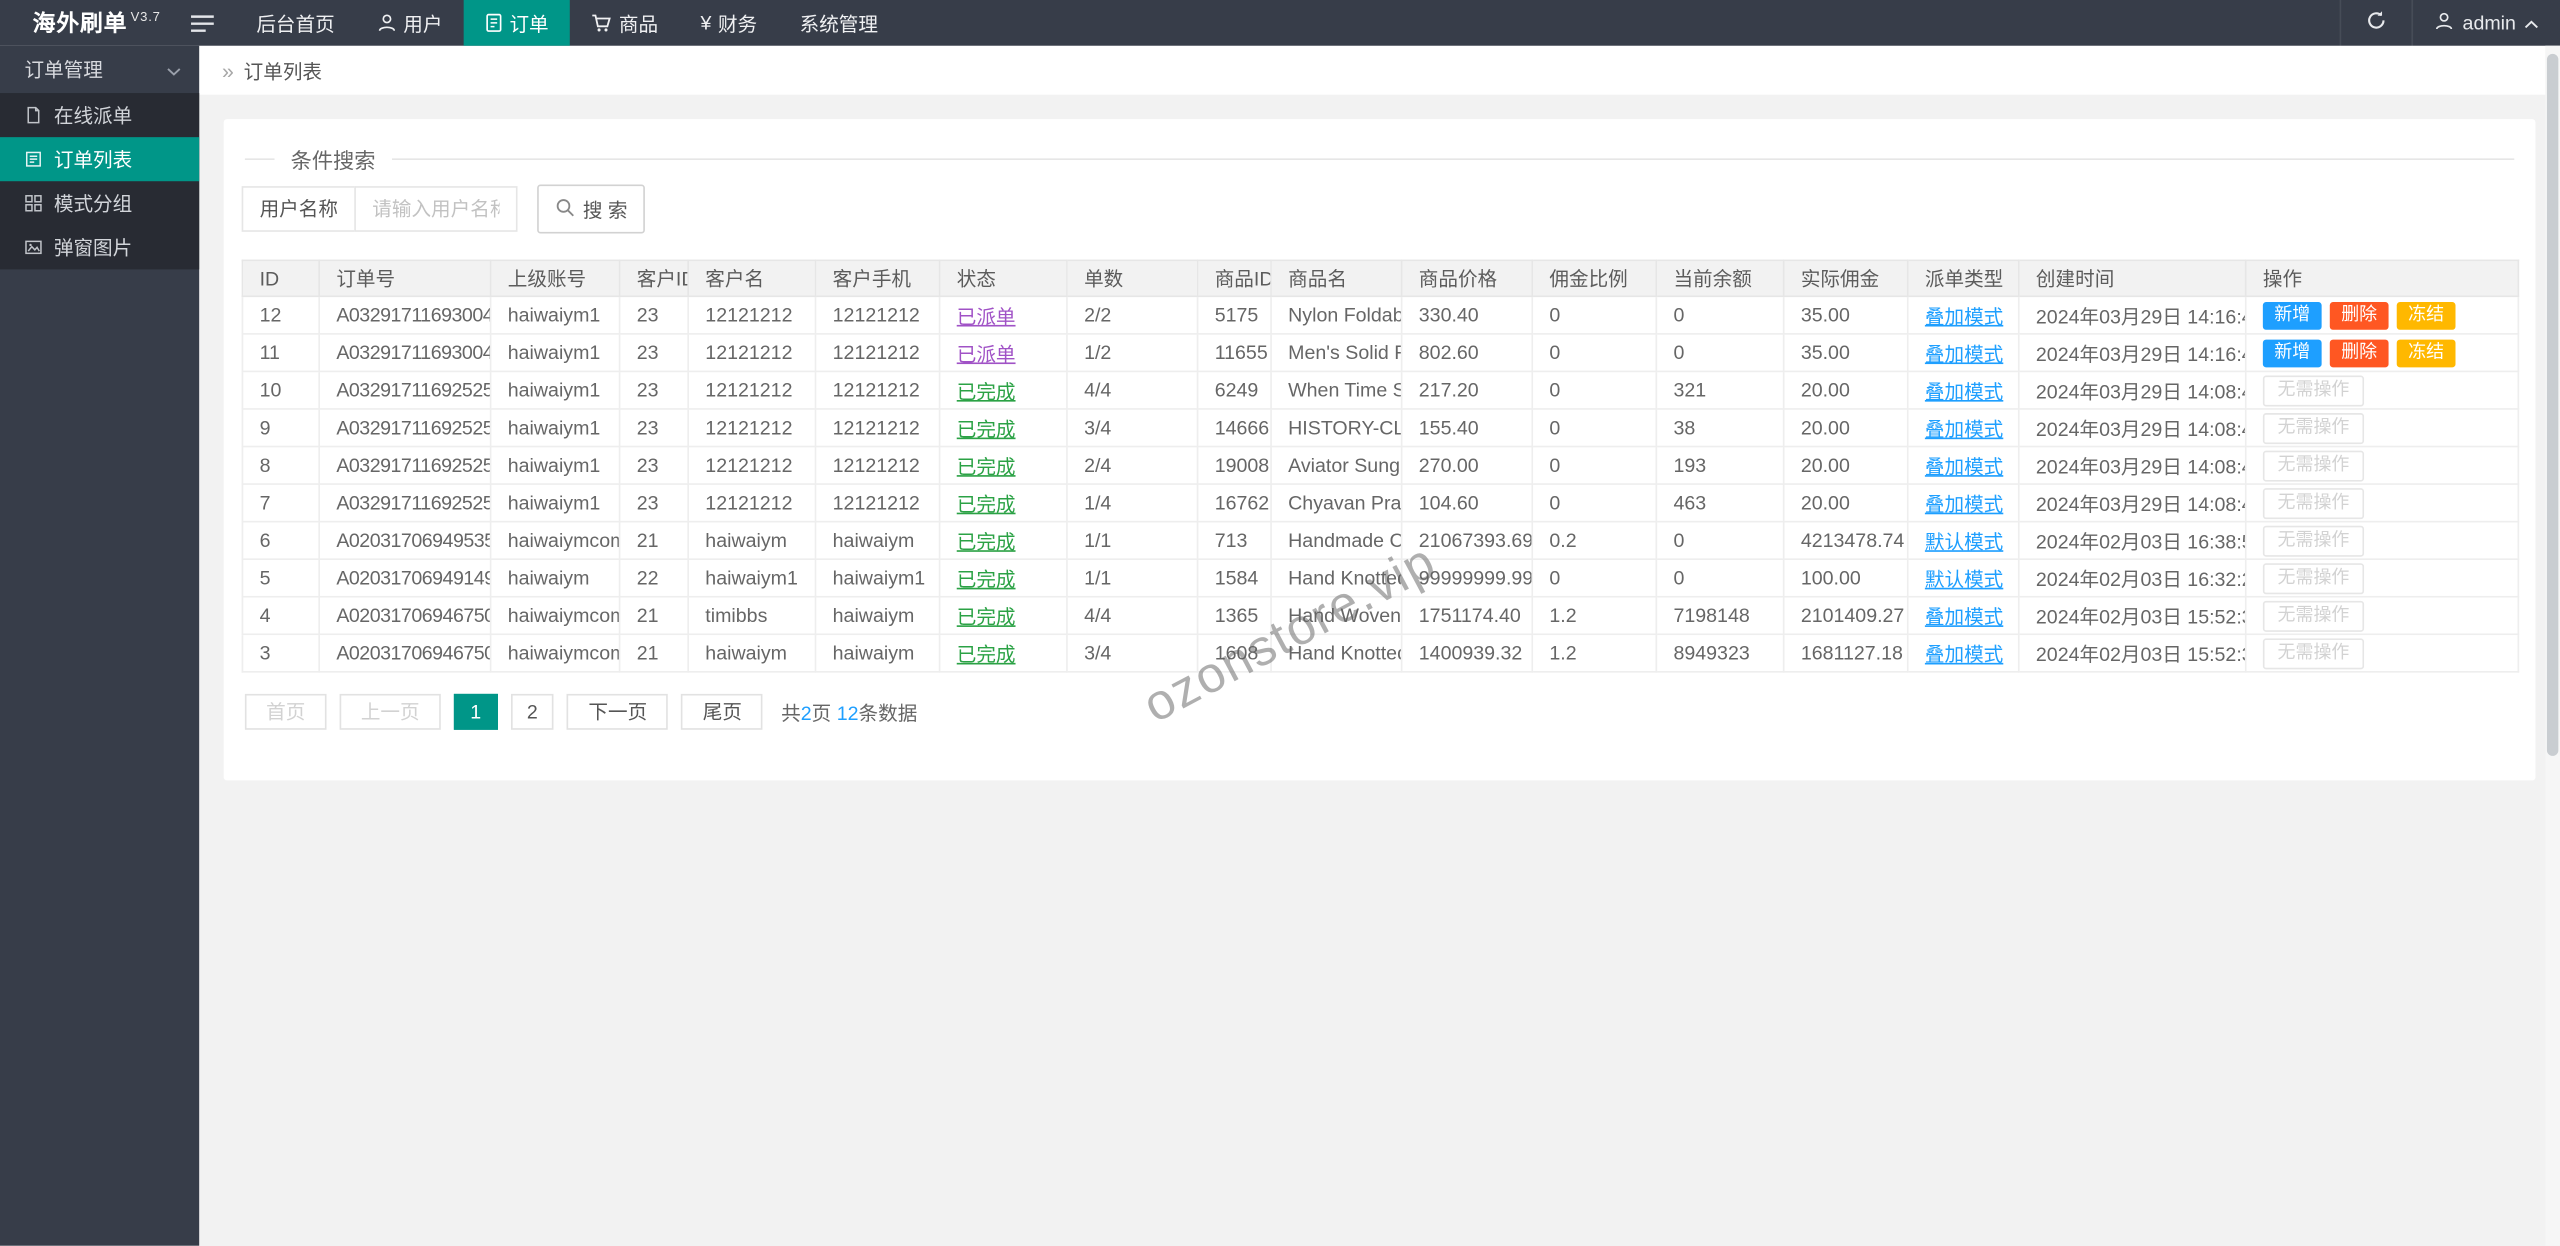  Describe the element at coordinates (555, 428) in the screenshot. I see `cell-parent-account: haiwaiym1` at that location.